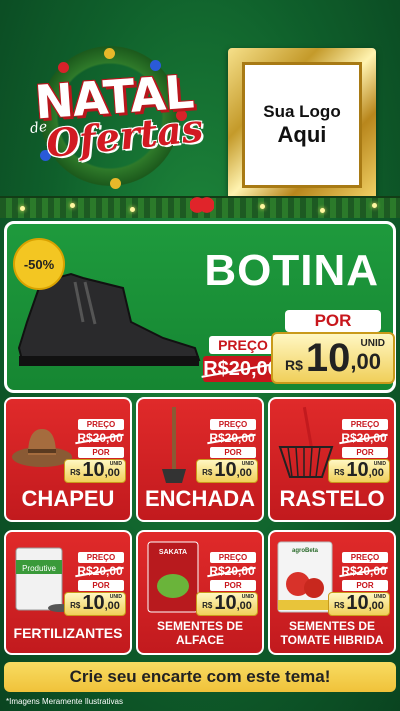 This screenshot has height=711, width=400. I want to click on product-name: SEMENTES DE TOMATE HIBRIDA, so click(332, 633).